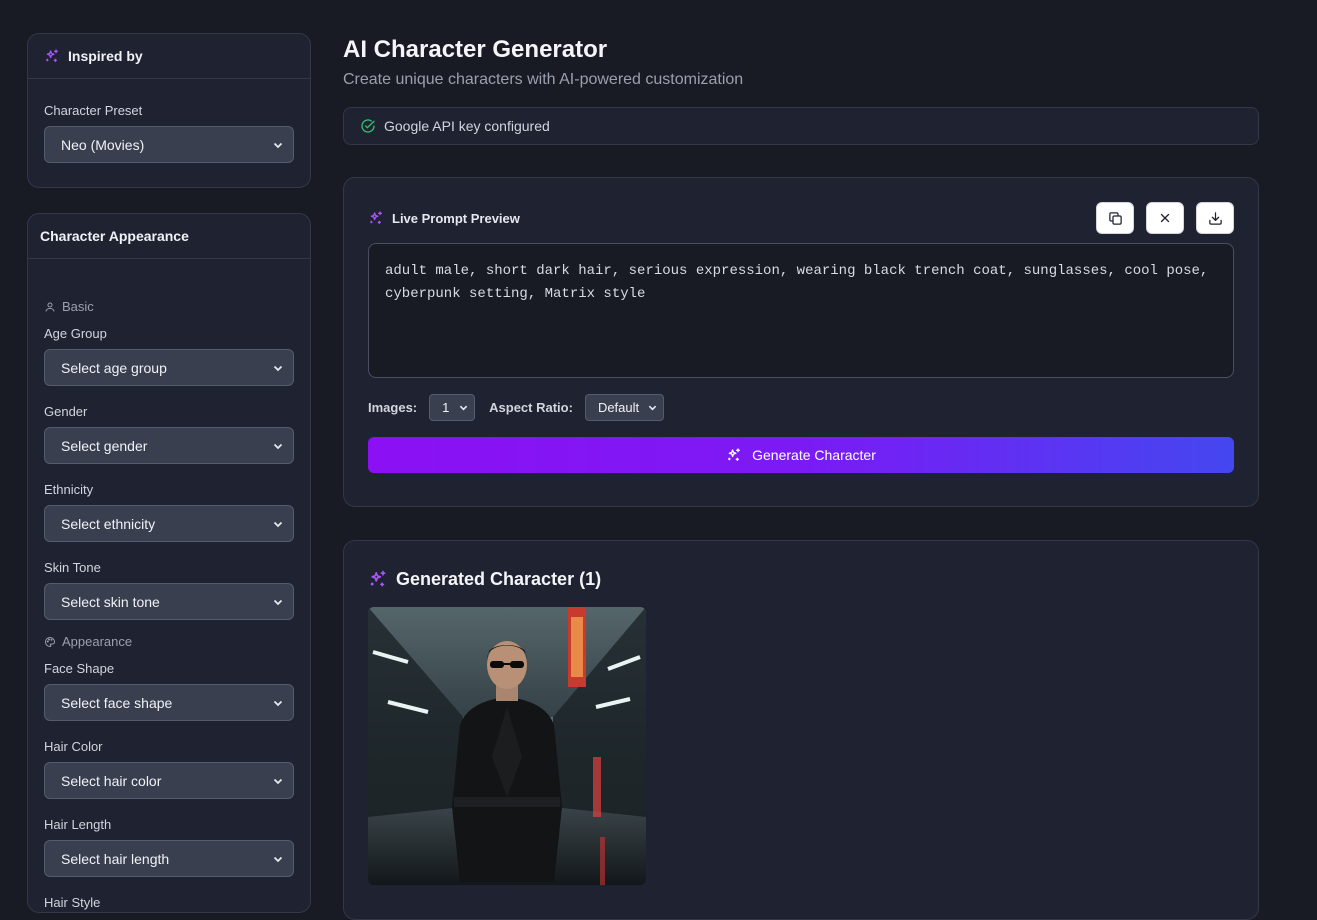 This screenshot has width=1317, height=920. What do you see at coordinates (114, 236) in the screenshot?
I see `appearance-card-title: Character Appearance` at bounding box center [114, 236].